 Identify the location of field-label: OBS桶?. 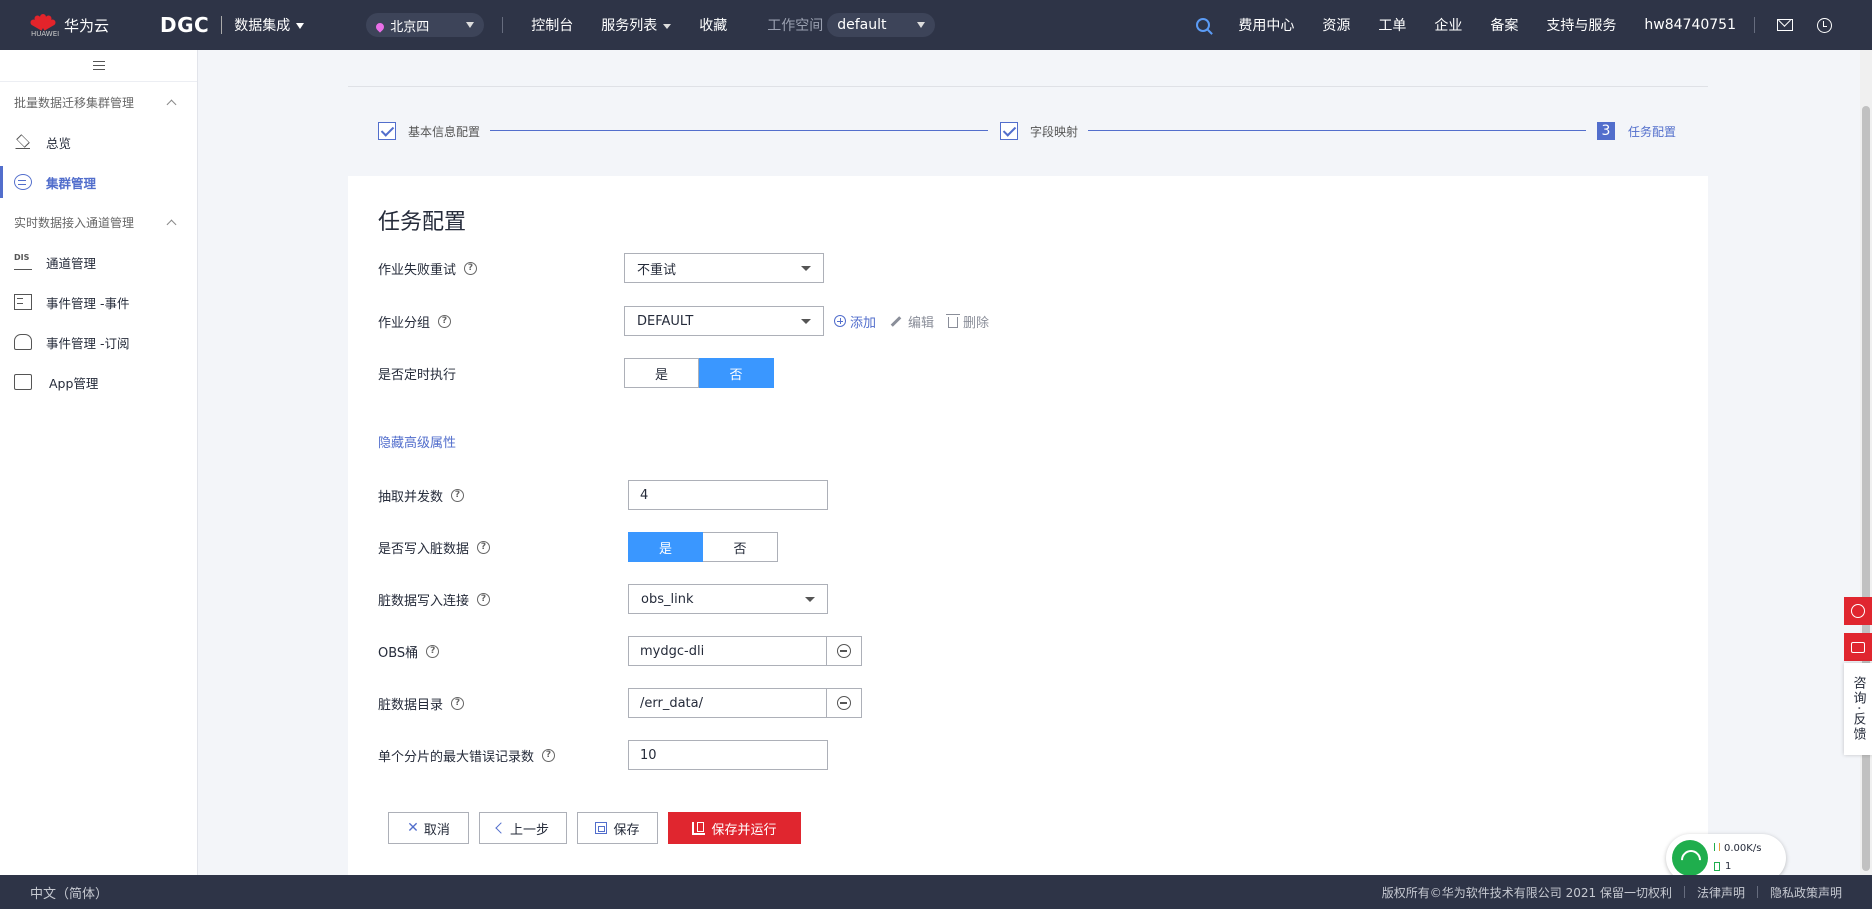
(503, 651).